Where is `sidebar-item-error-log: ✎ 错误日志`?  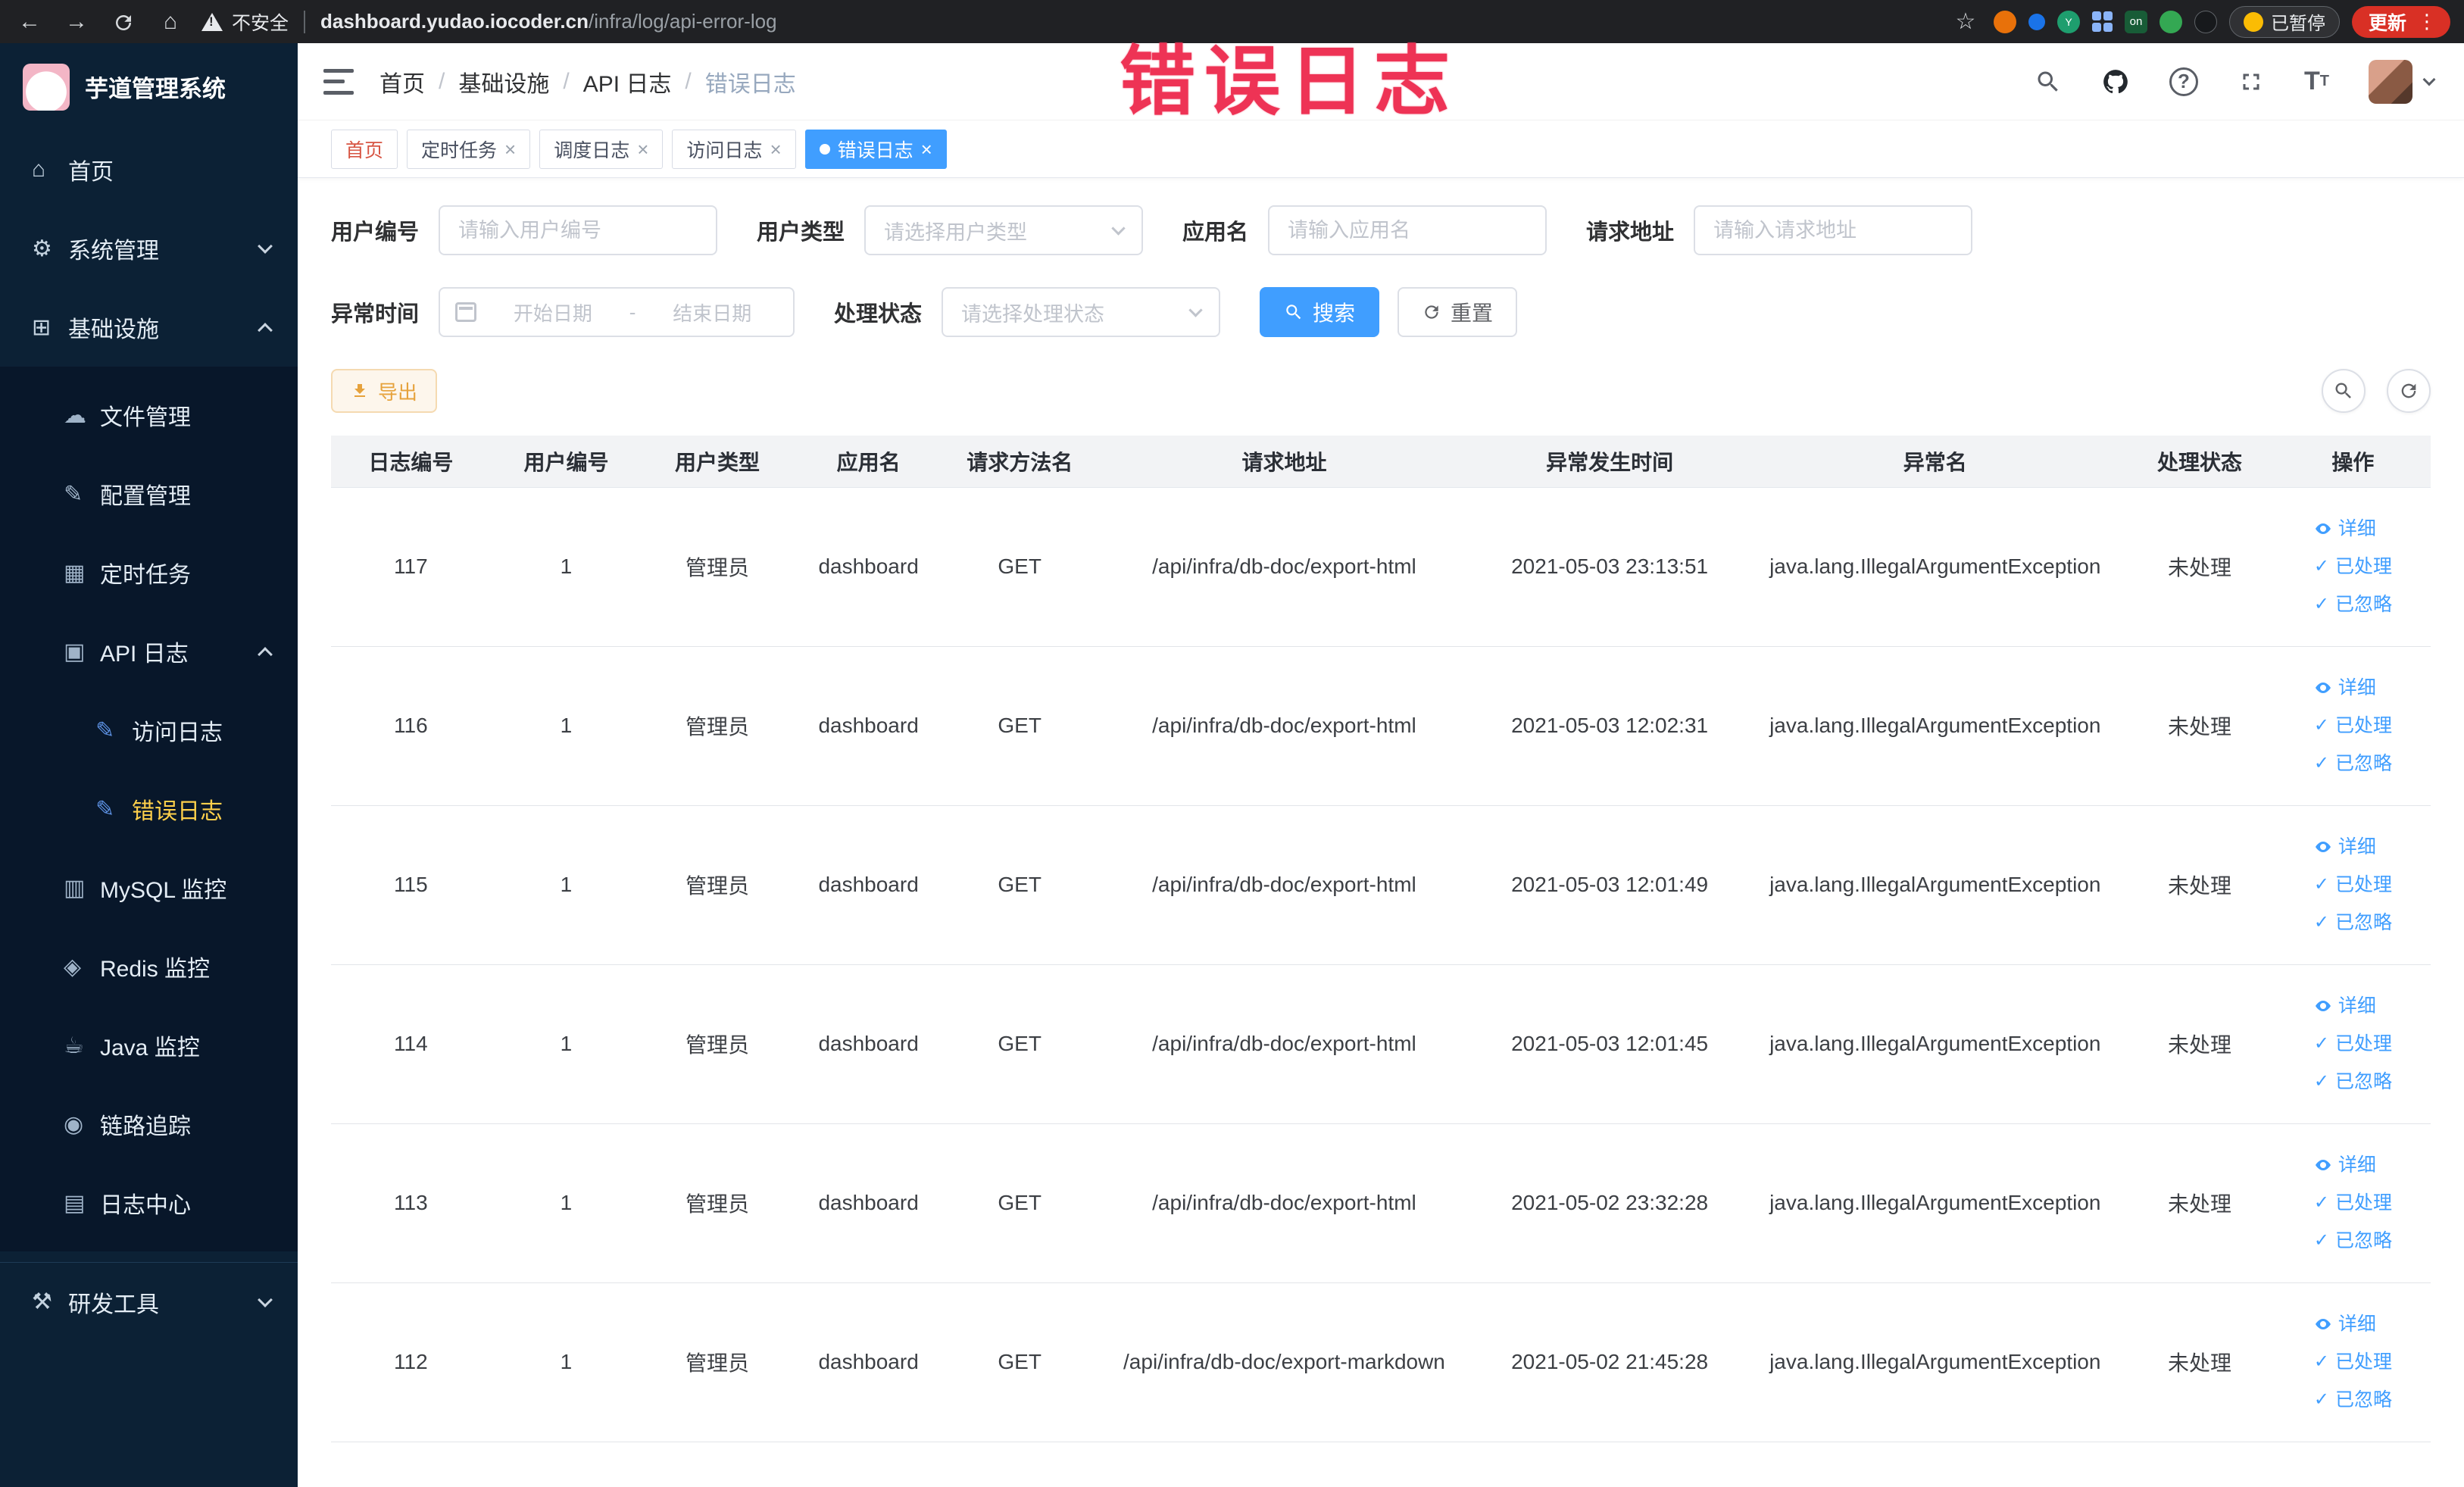 sidebar-item-error-log: ✎ 错误日志 is located at coordinates (149, 809).